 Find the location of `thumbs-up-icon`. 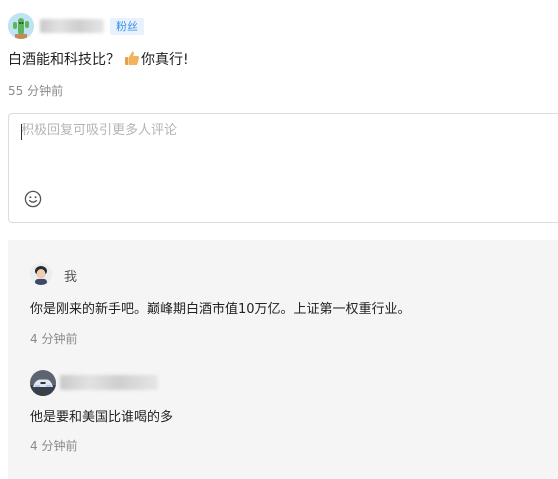

thumbs-up-icon is located at coordinates (132, 58).